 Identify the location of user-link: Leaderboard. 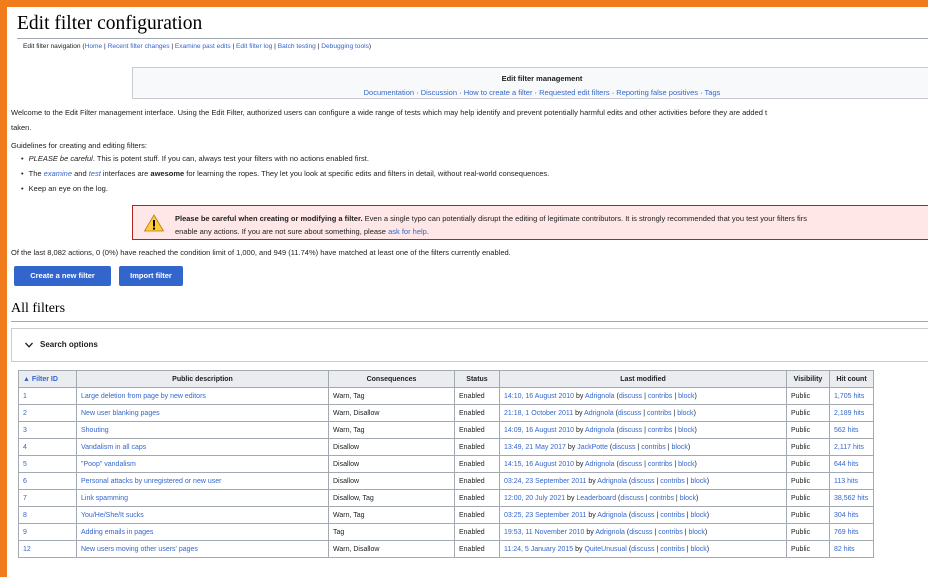
(596, 498).